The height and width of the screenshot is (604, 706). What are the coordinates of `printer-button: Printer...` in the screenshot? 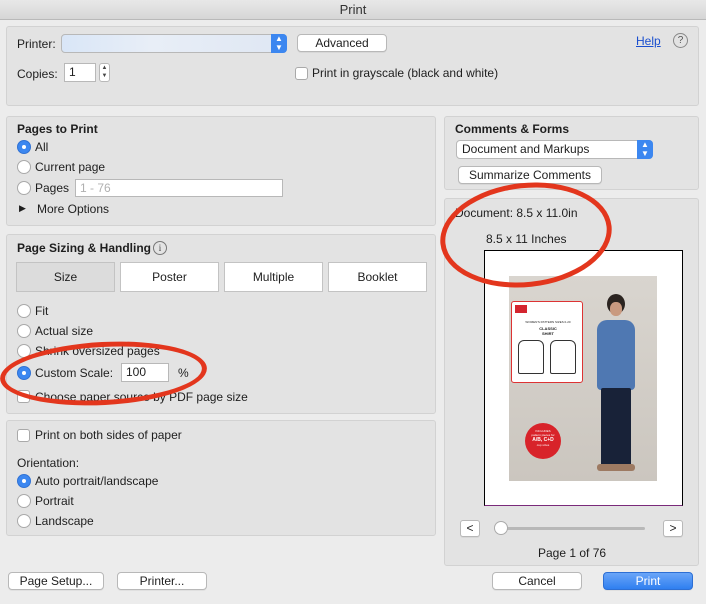 It's located at (162, 581).